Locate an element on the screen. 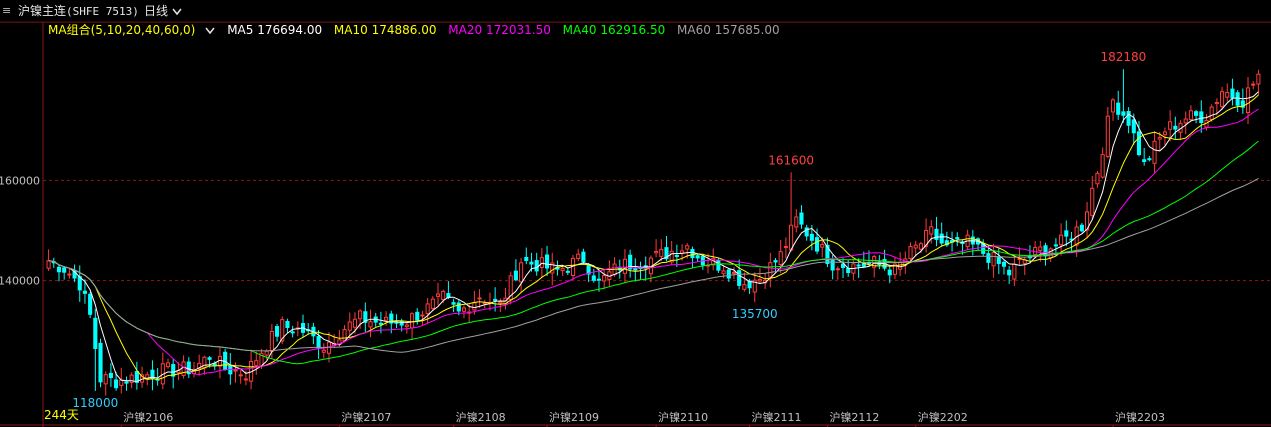  high-price-label: 182180 is located at coordinates (1123, 57).